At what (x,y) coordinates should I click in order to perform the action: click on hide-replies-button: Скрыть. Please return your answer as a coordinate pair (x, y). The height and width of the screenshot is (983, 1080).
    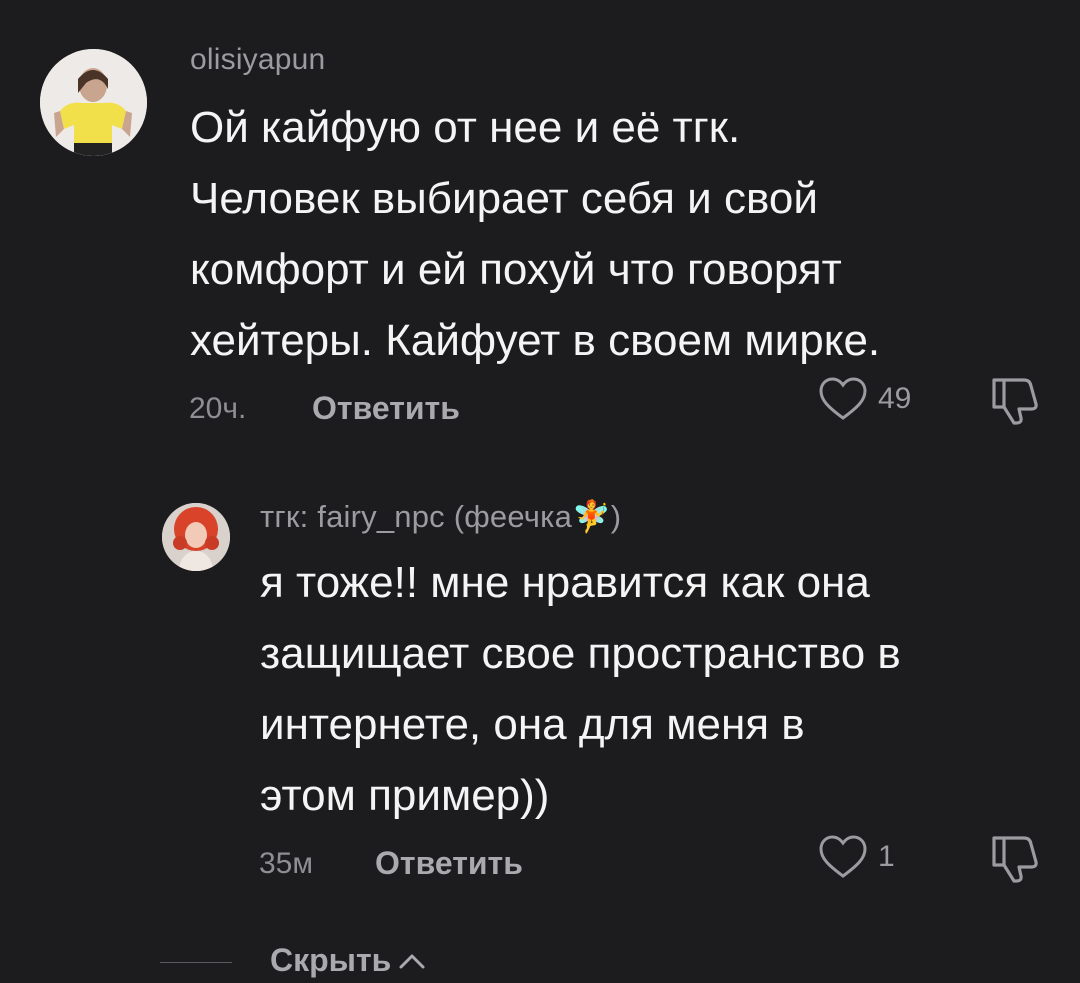
    Looking at the image, I should click on (348, 960).